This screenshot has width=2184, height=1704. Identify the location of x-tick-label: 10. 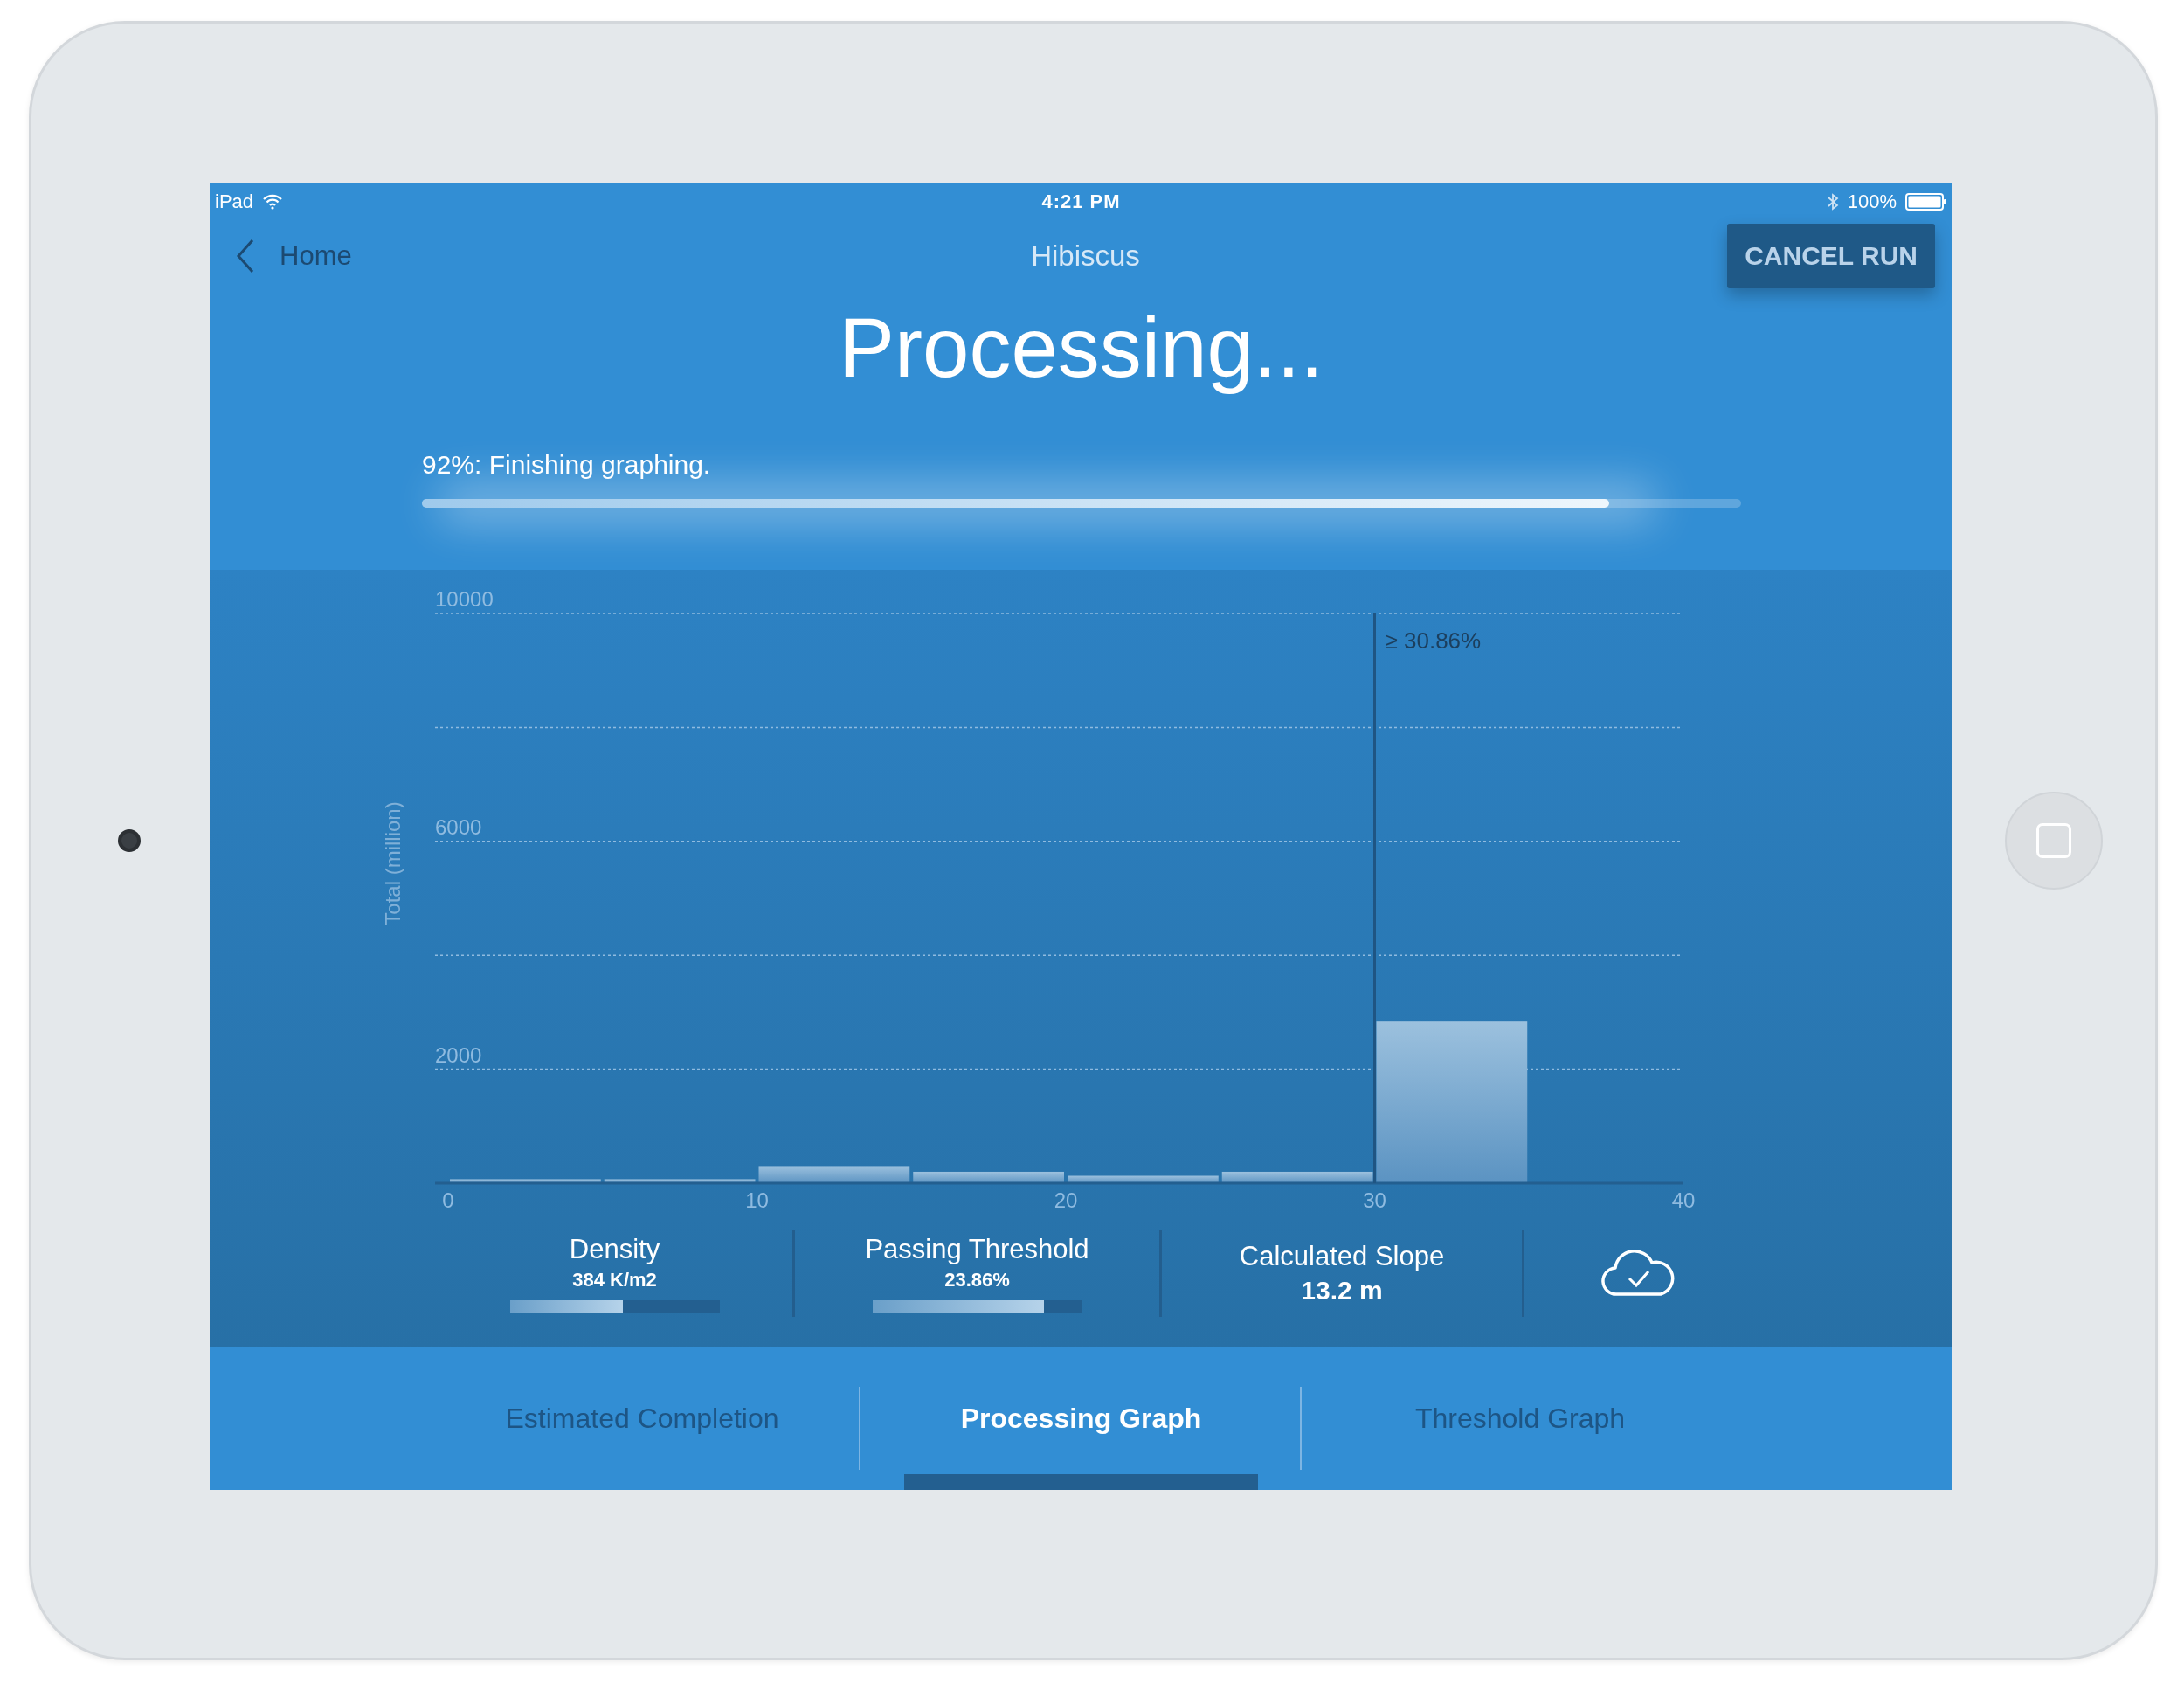
(757, 1200).